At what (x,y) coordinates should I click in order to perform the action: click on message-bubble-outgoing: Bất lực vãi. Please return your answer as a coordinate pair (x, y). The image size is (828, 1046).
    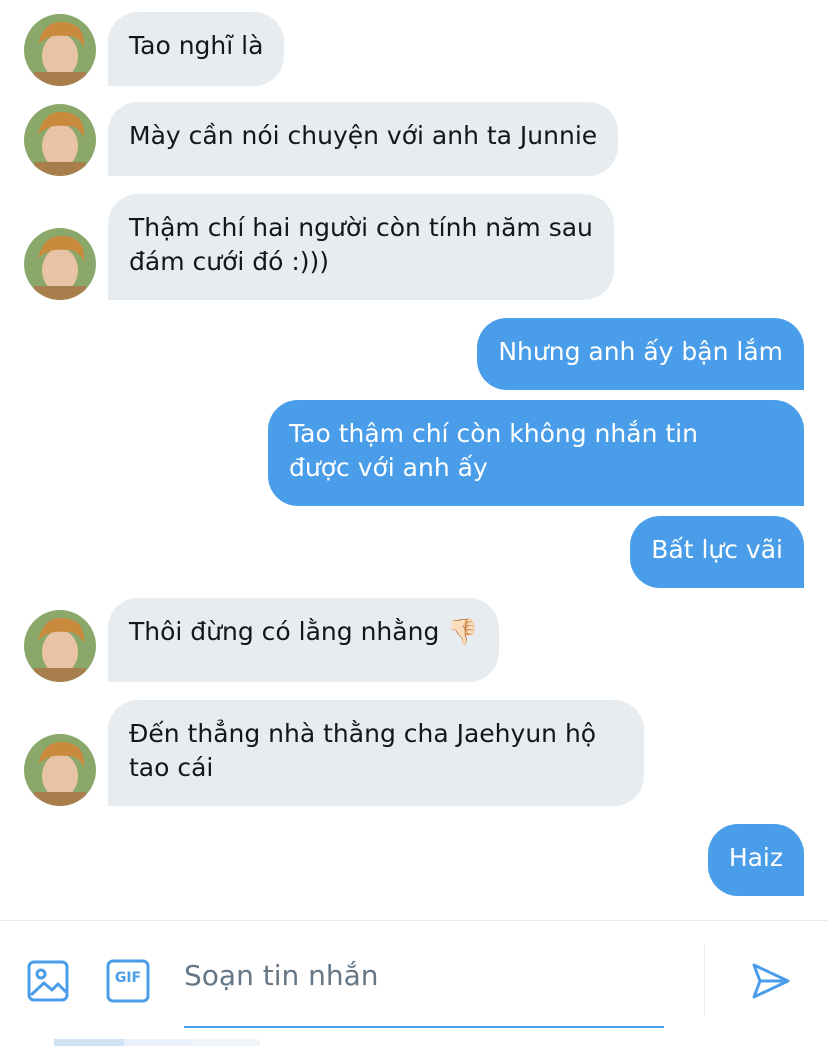
    Looking at the image, I should click on (717, 552).